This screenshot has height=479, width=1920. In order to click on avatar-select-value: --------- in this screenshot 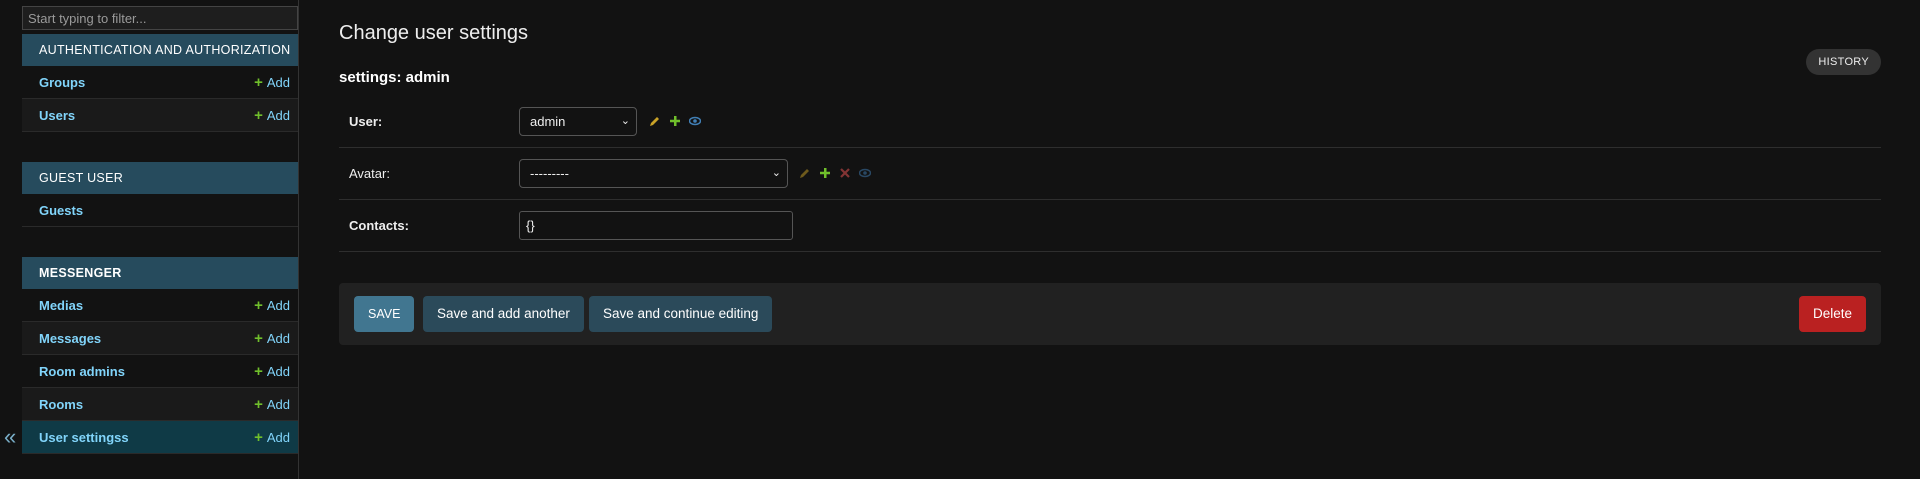, I will do `click(549, 173)`.